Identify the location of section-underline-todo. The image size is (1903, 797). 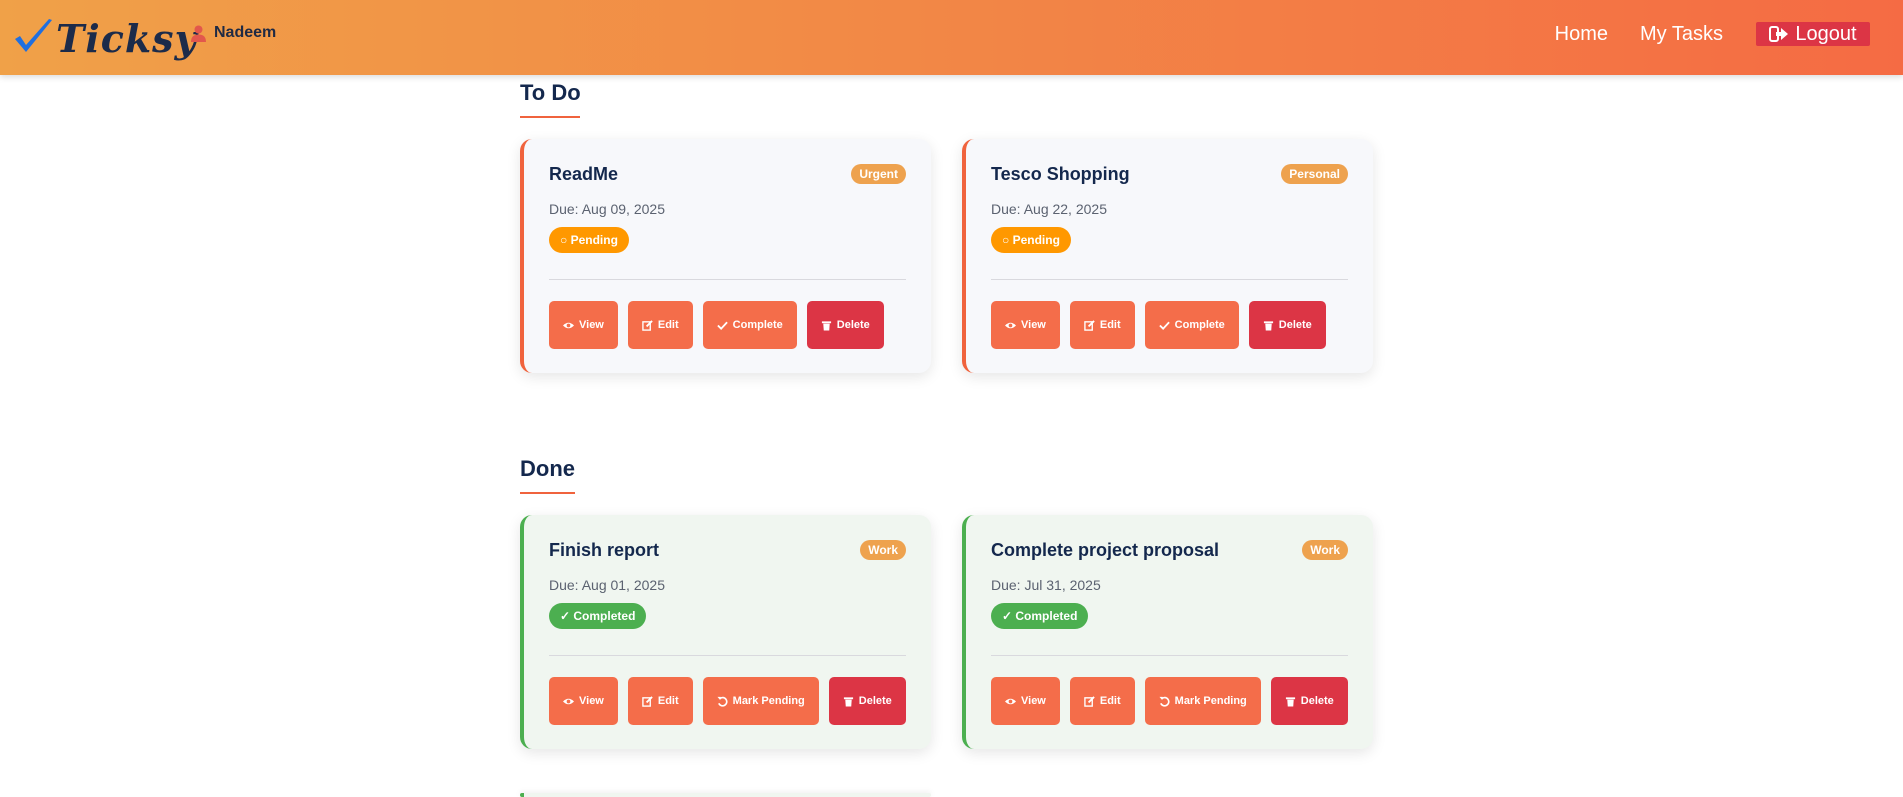
(550, 117).